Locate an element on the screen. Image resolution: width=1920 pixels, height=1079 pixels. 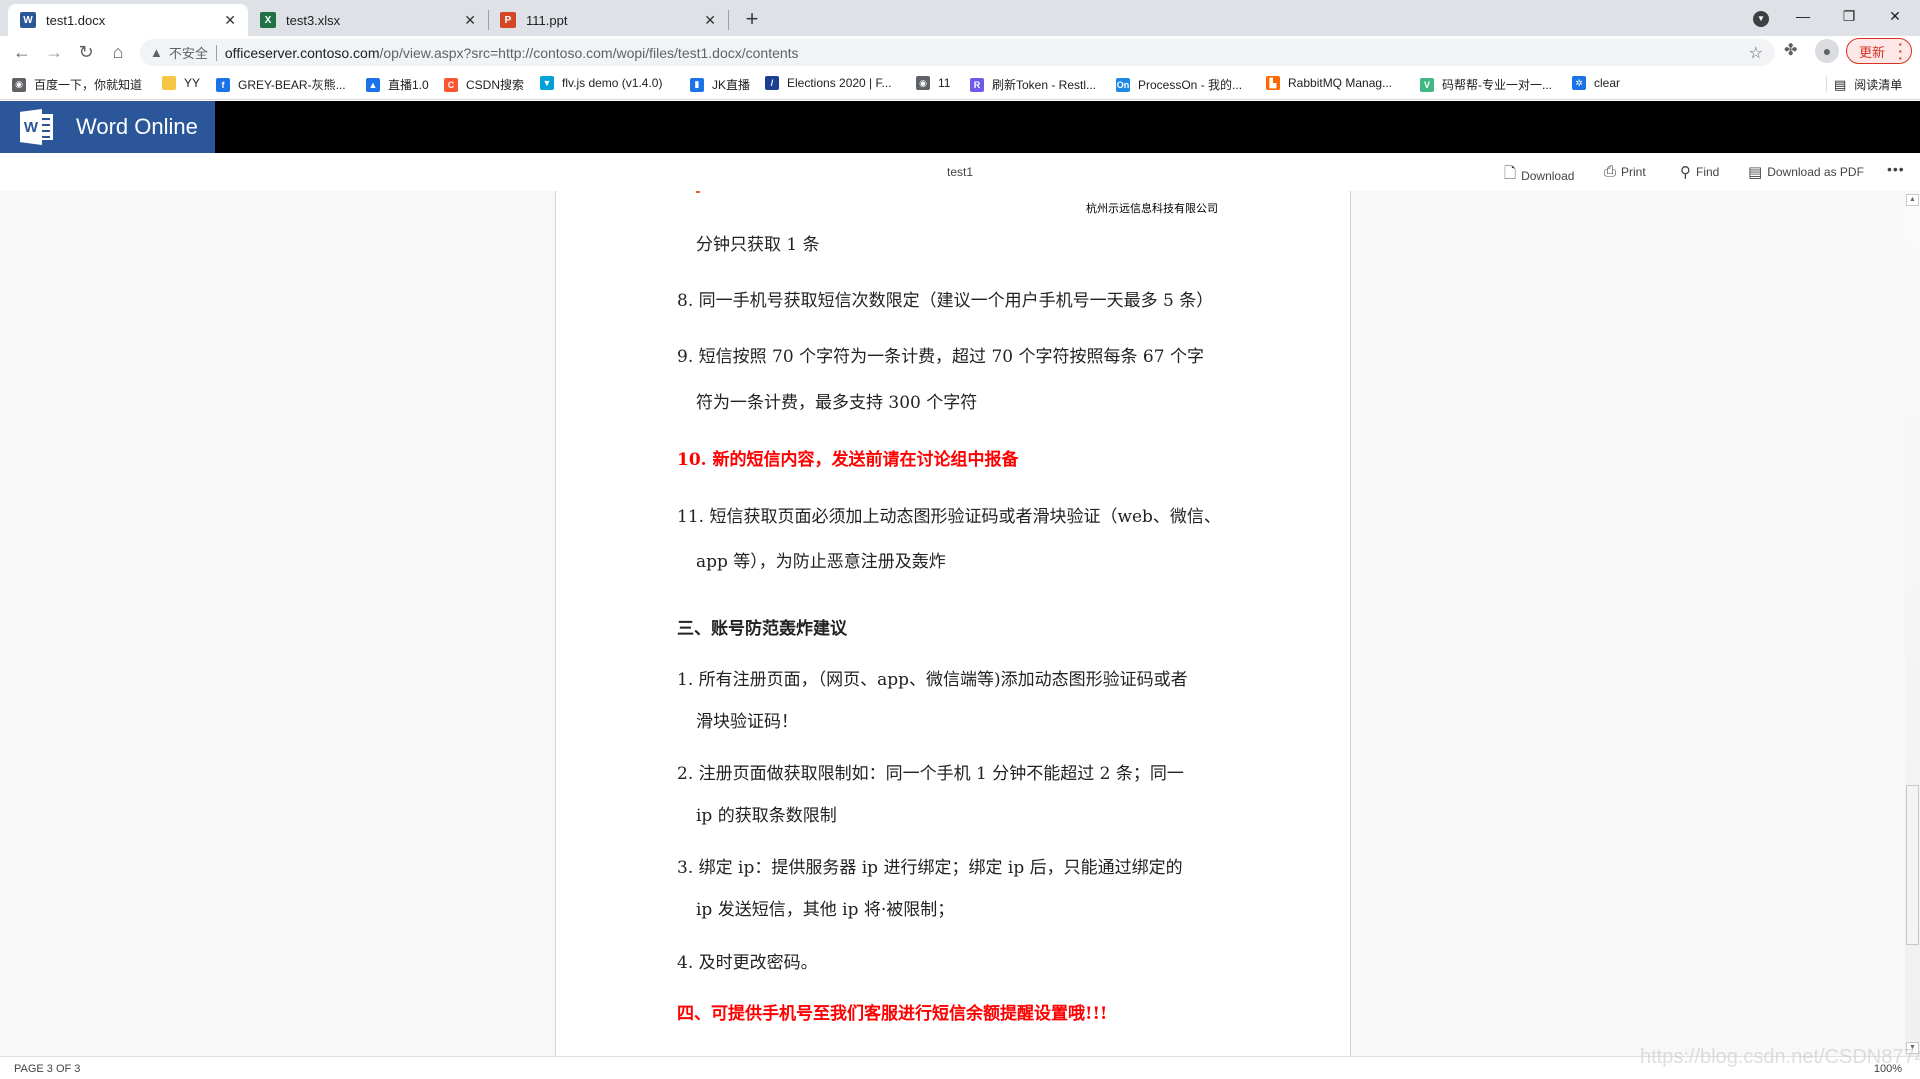
paragraph-line: 2. 注册页面做获取限制如：同一个手机 1 分钟不能超过 2 条；同一 is located at coordinates (930, 774).